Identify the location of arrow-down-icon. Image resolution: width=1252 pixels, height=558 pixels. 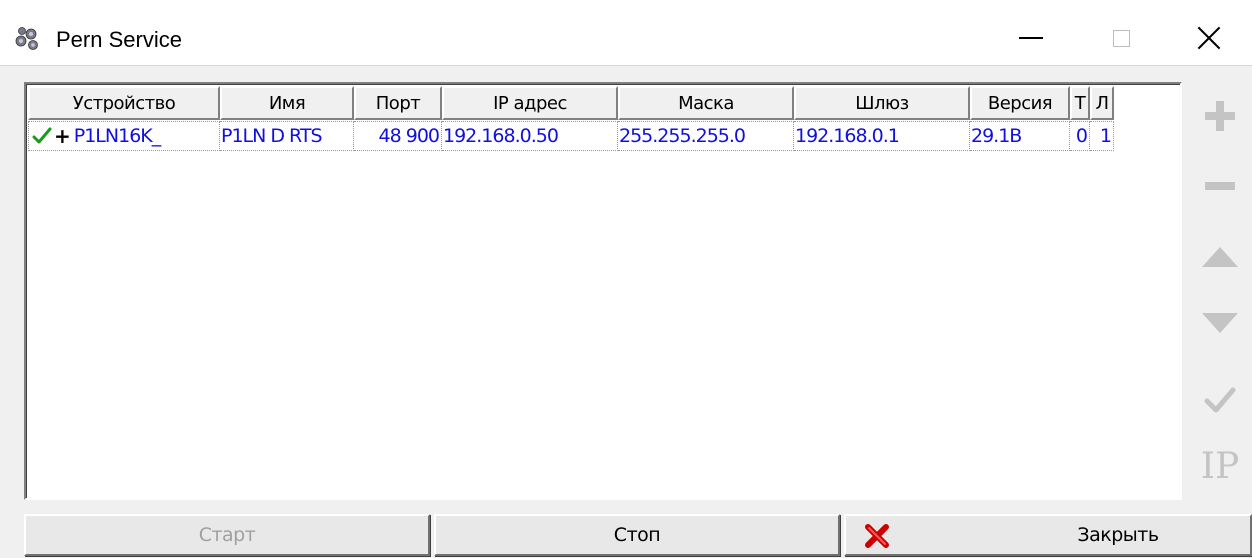
(1220, 323).